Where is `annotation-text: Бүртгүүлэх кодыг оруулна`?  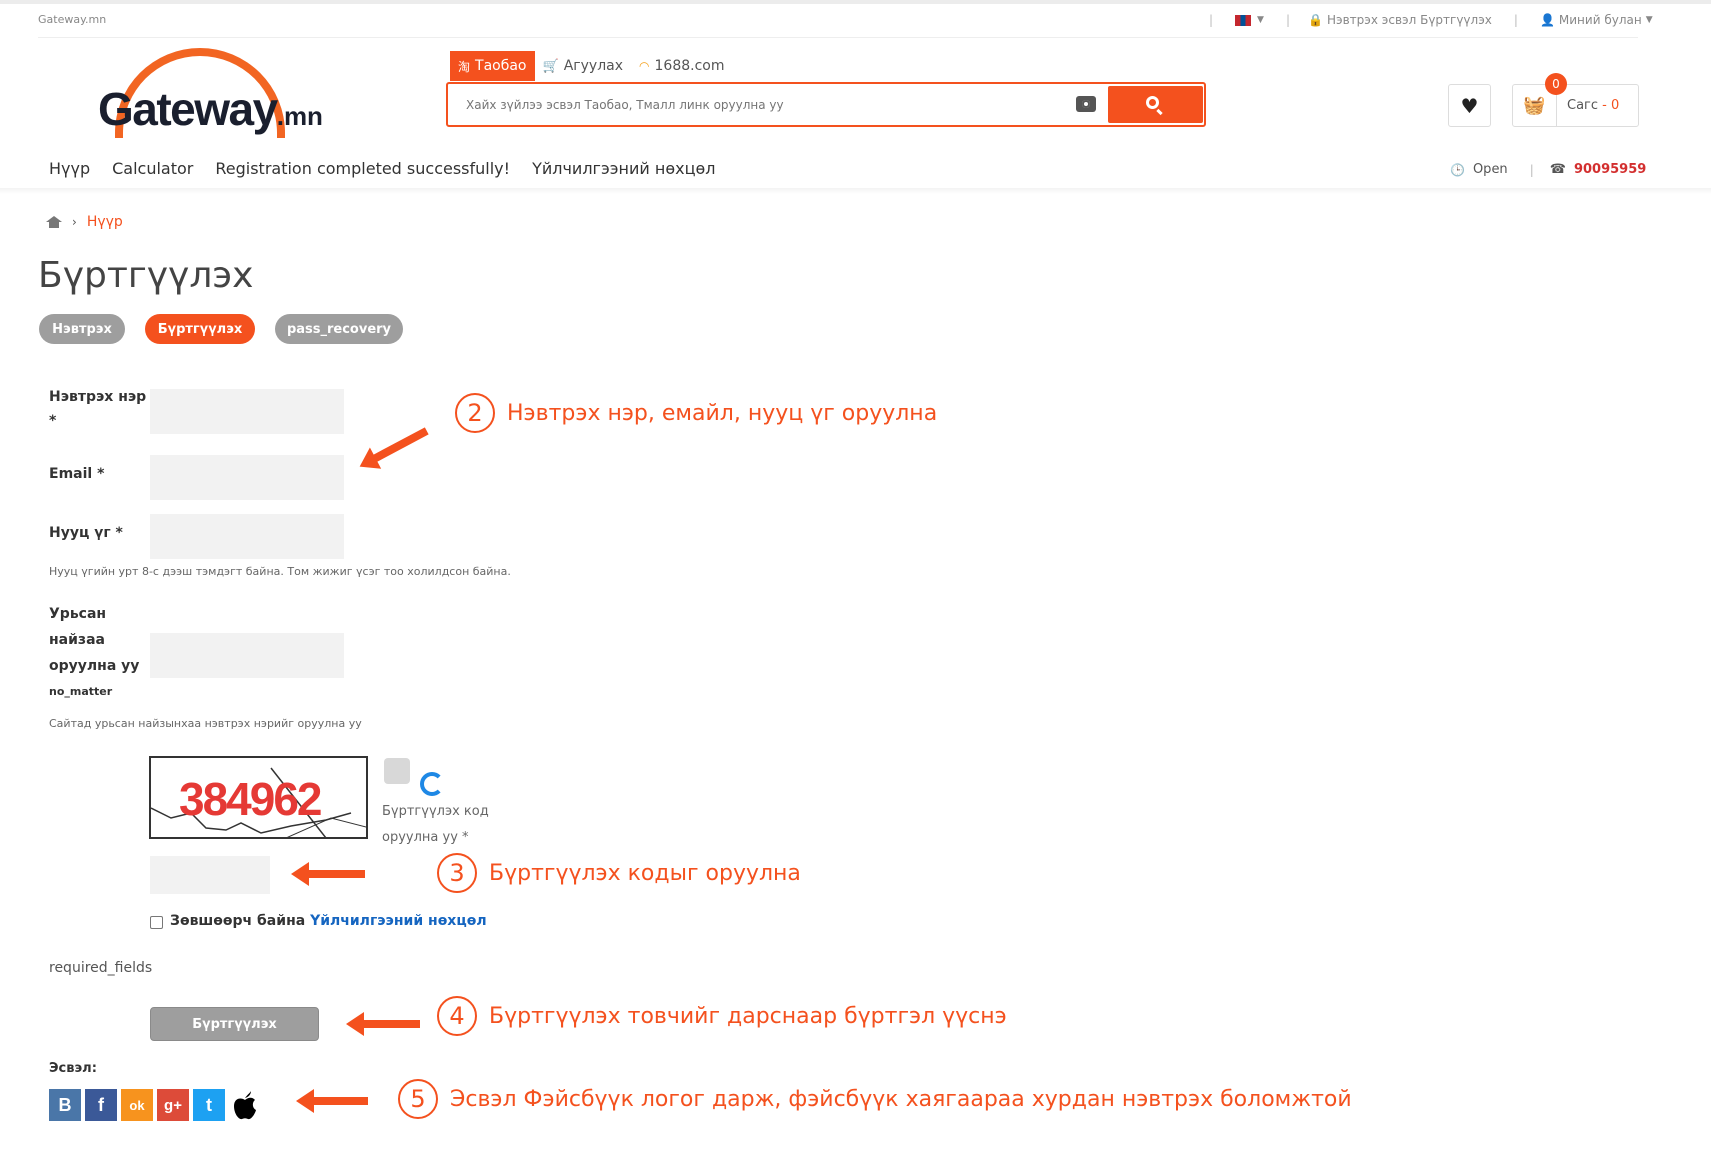 annotation-text: Бүртгүүлэх кодыг оруулна is located at coordinates (645, 873).